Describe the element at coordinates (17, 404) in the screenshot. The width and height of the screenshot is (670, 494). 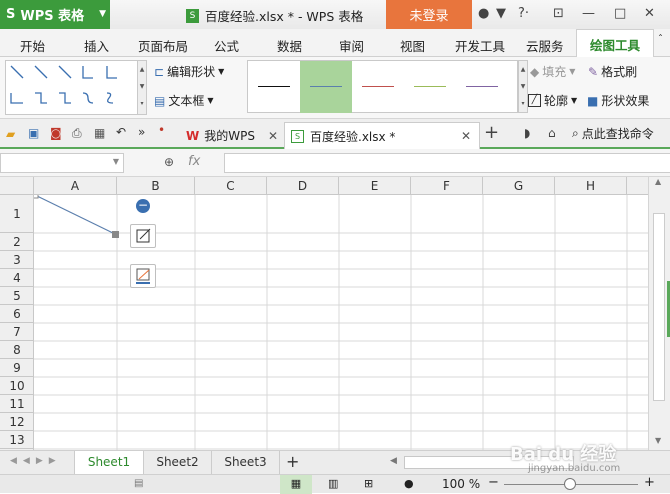
I see `row-header-11: 11` at that location.